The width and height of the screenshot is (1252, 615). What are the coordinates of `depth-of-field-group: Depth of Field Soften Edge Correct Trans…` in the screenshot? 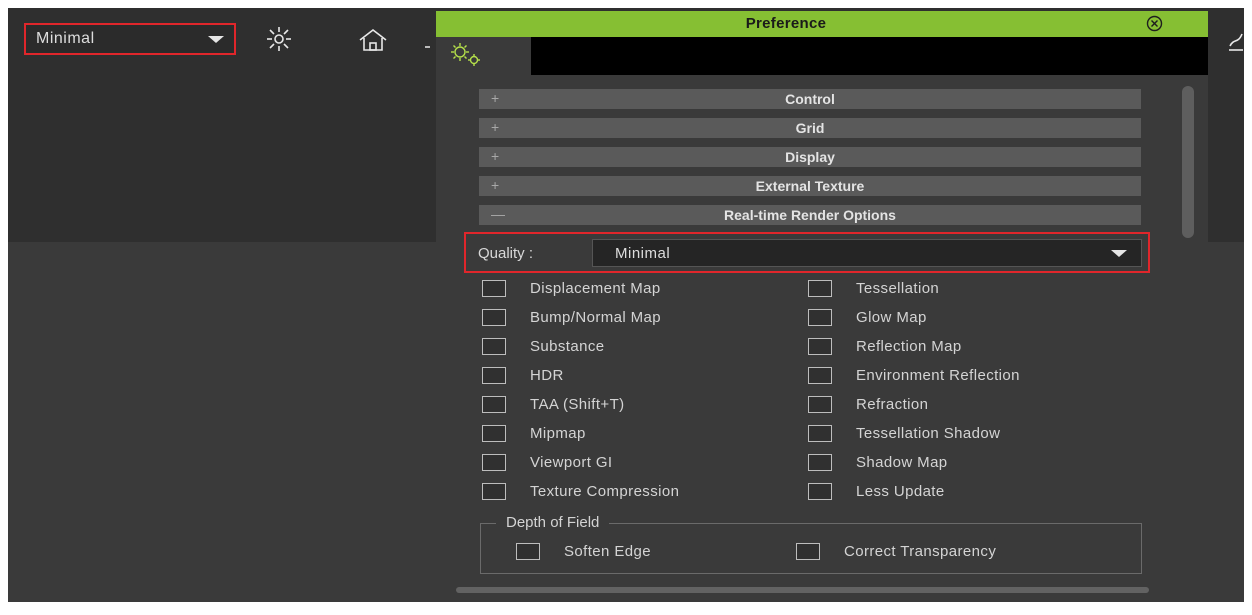 It's located at (811, 544).